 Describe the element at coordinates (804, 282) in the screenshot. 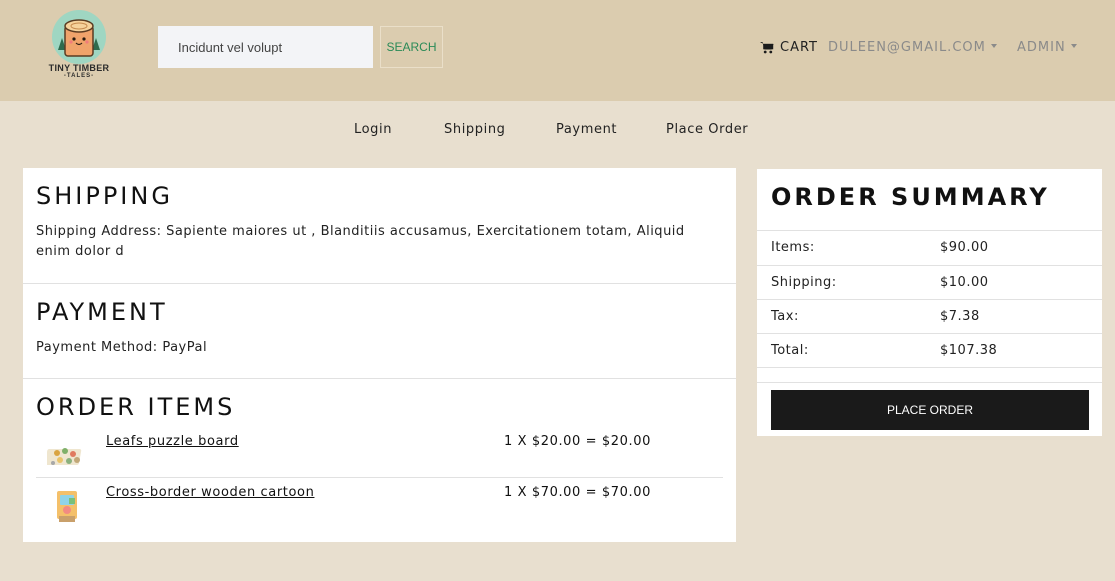

I see `summary-label: Shipping:` at that location.